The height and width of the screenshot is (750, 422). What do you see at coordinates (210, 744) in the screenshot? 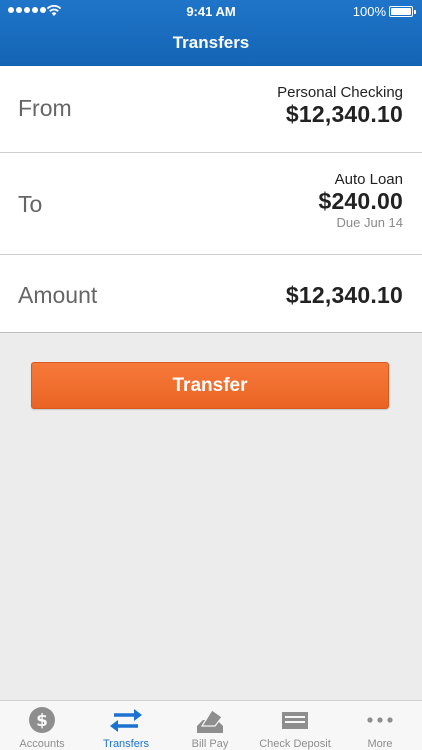
I see `tab-bill-pay-label: Bill Pay` at bounding box center [210, 744].